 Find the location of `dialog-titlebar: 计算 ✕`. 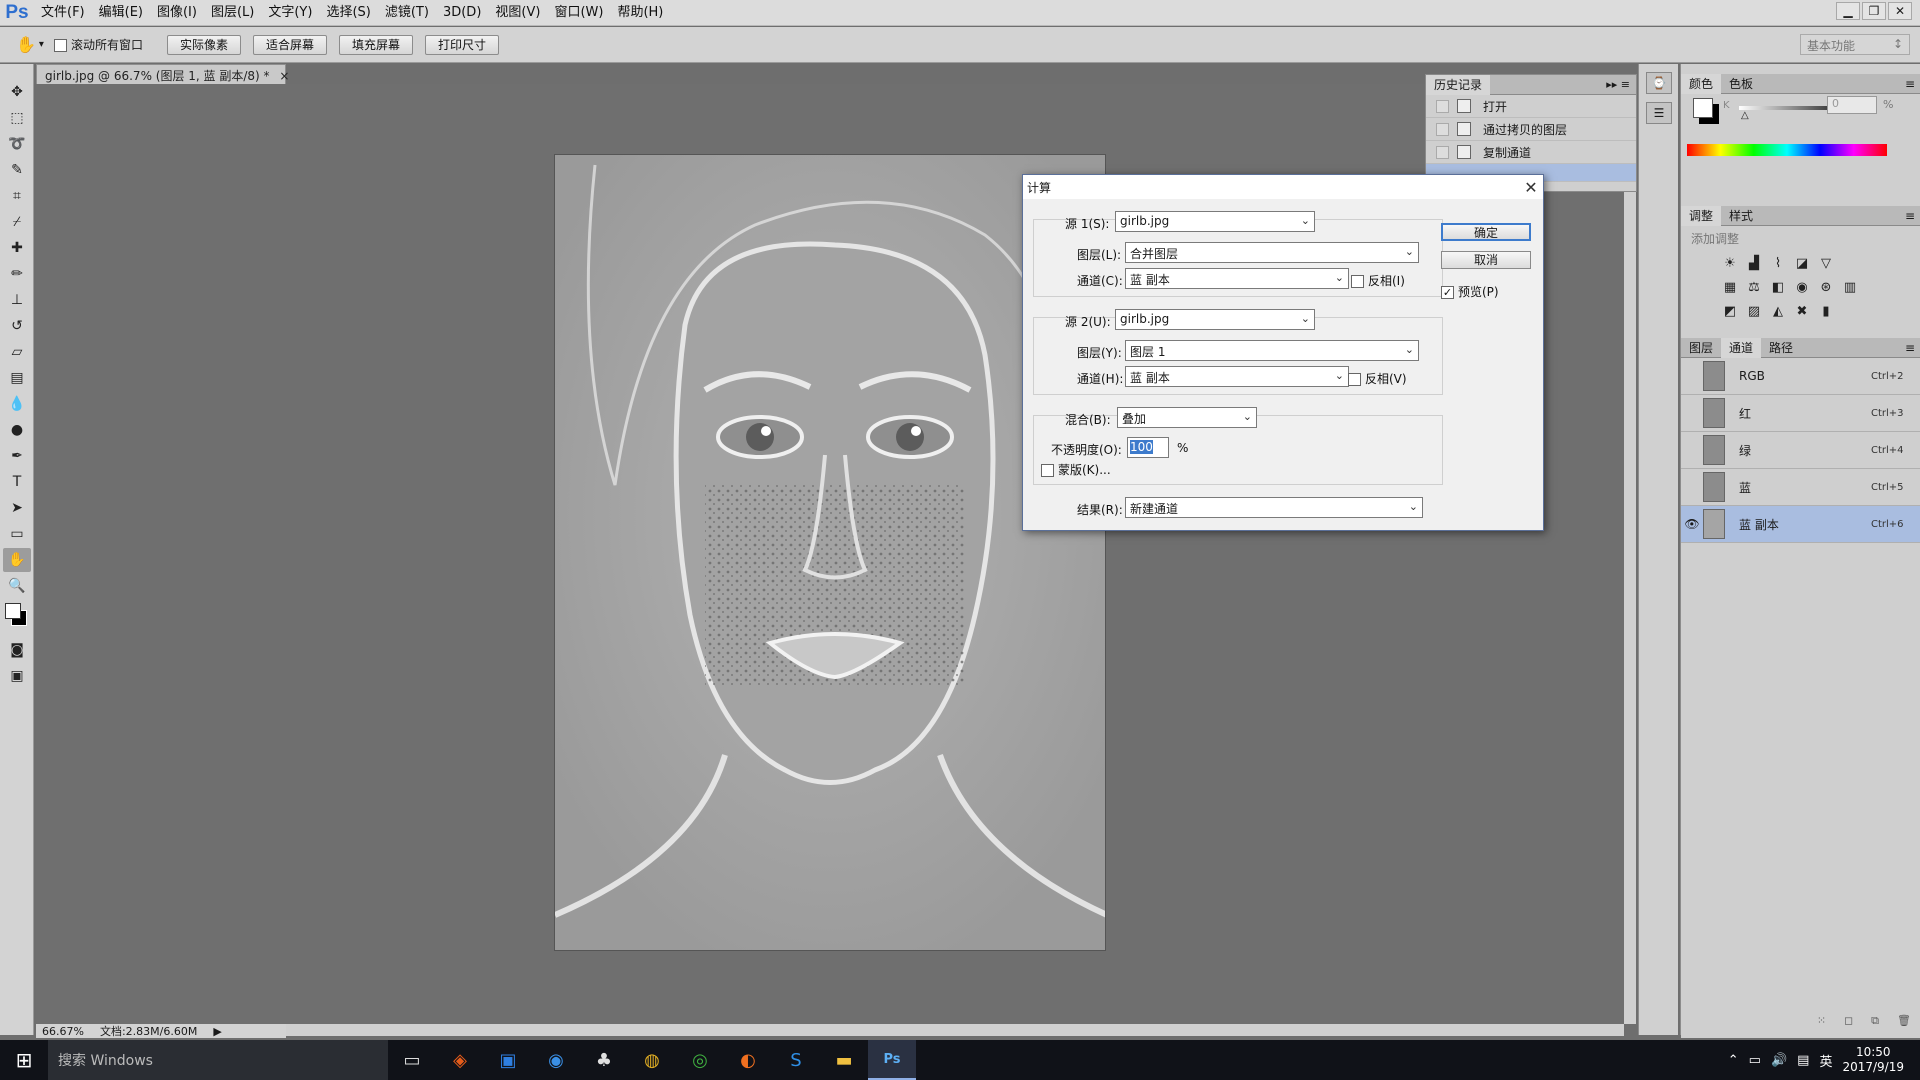

dialog-titlebar: 计算 ✕ is located at coordinates (1283, 187).